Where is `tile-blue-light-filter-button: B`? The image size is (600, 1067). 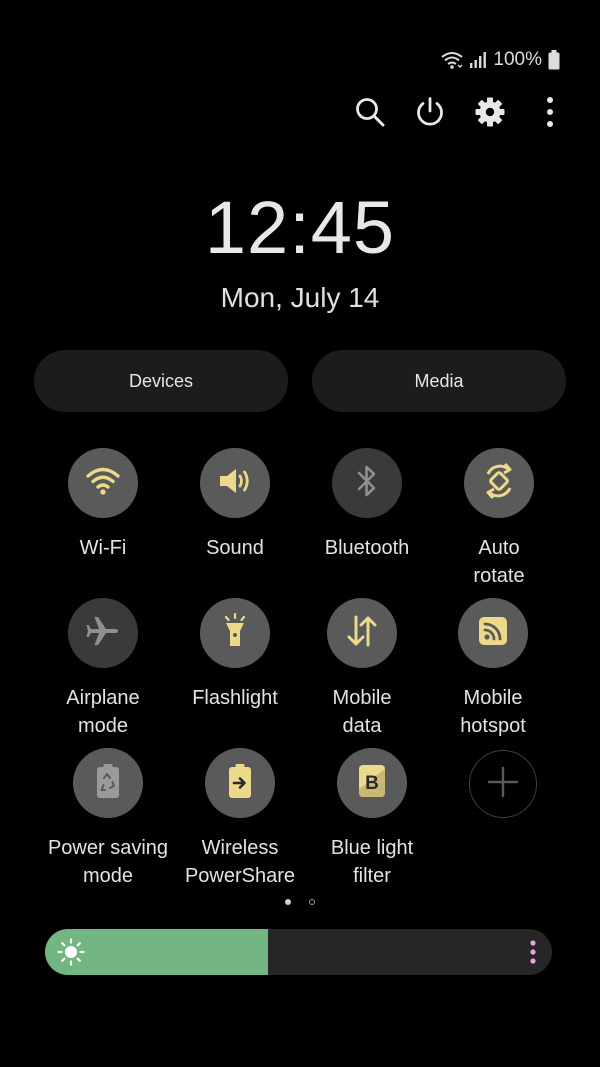 tile-blue-light-filter-button: B is located at coordinates (372, 783).